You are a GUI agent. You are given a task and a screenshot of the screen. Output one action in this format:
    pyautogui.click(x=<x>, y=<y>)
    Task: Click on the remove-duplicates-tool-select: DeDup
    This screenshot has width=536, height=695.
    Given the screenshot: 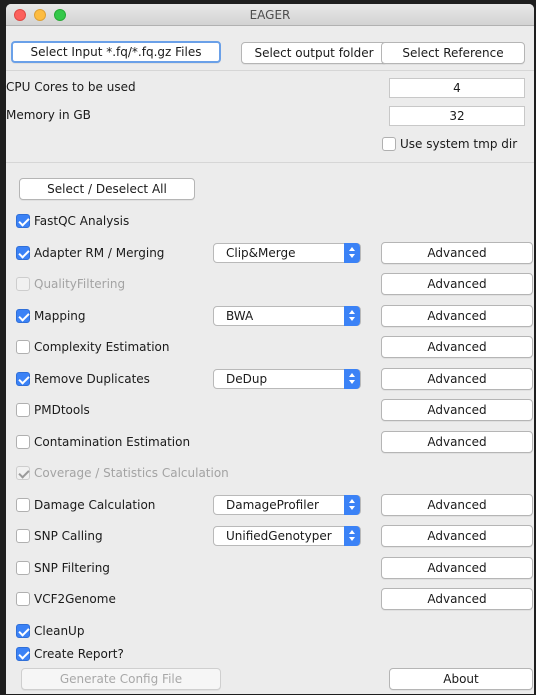 What is the action you would take?
    pyautogui.click(x=287, y=379)
    